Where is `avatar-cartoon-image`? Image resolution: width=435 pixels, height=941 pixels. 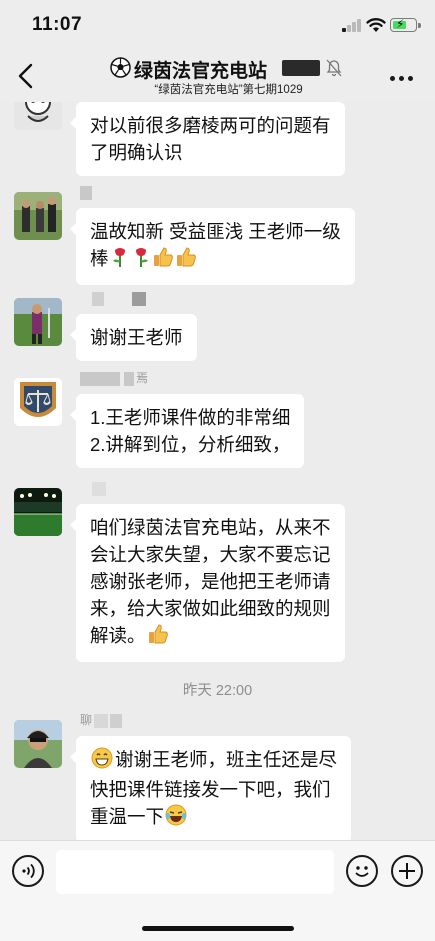 avatar-cartoon-image is located at coordinates (38, 116).